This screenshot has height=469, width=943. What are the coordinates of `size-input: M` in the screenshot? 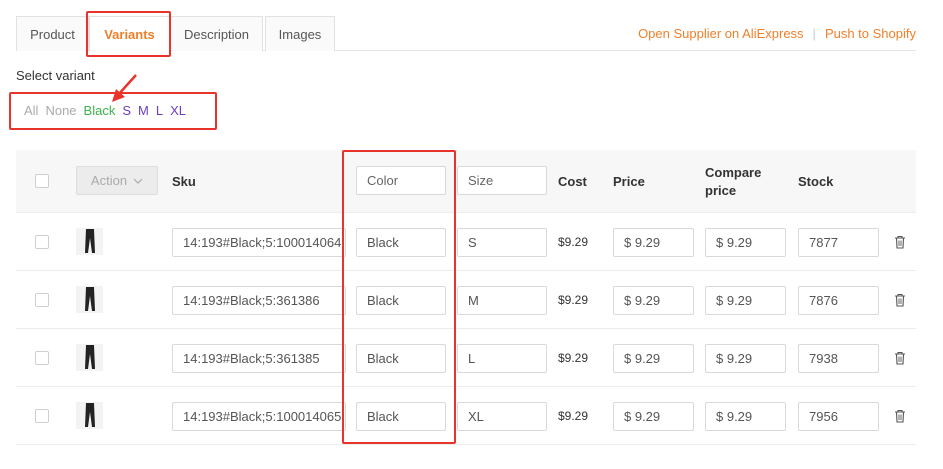 It's located at (502, 300).